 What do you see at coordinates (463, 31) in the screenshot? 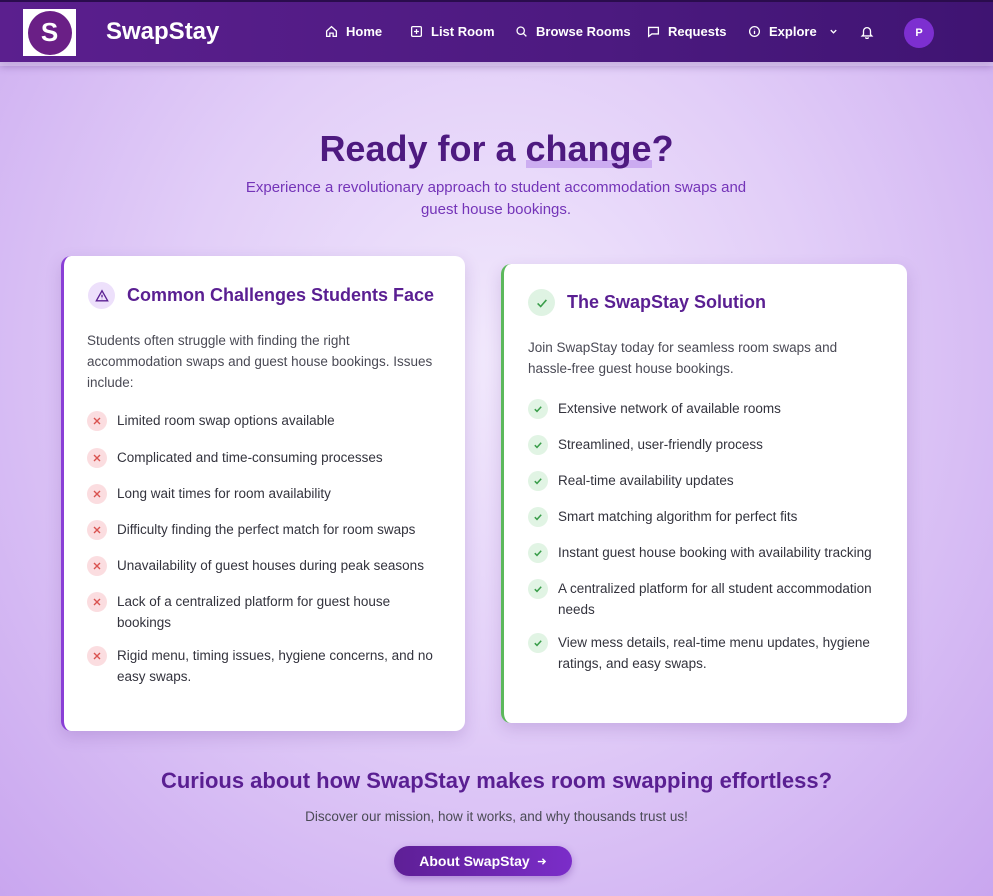
I see `nav-list-room-label: List Room` at bounding box center [463, 31].